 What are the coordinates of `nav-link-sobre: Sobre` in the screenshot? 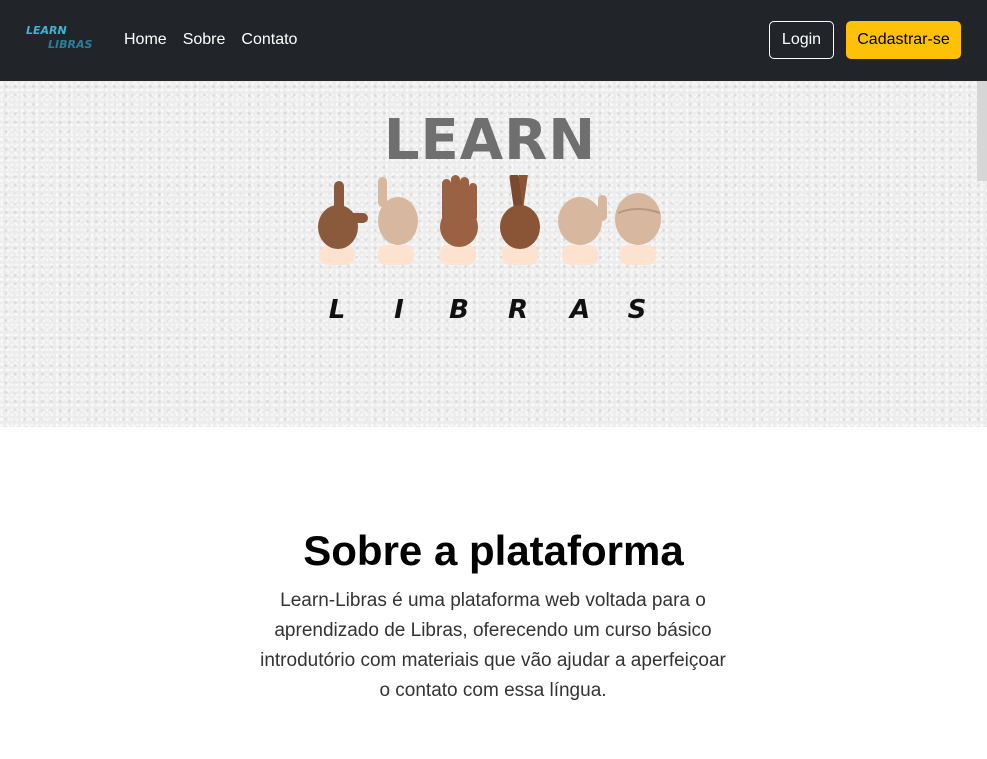 It's located at (204, 40).